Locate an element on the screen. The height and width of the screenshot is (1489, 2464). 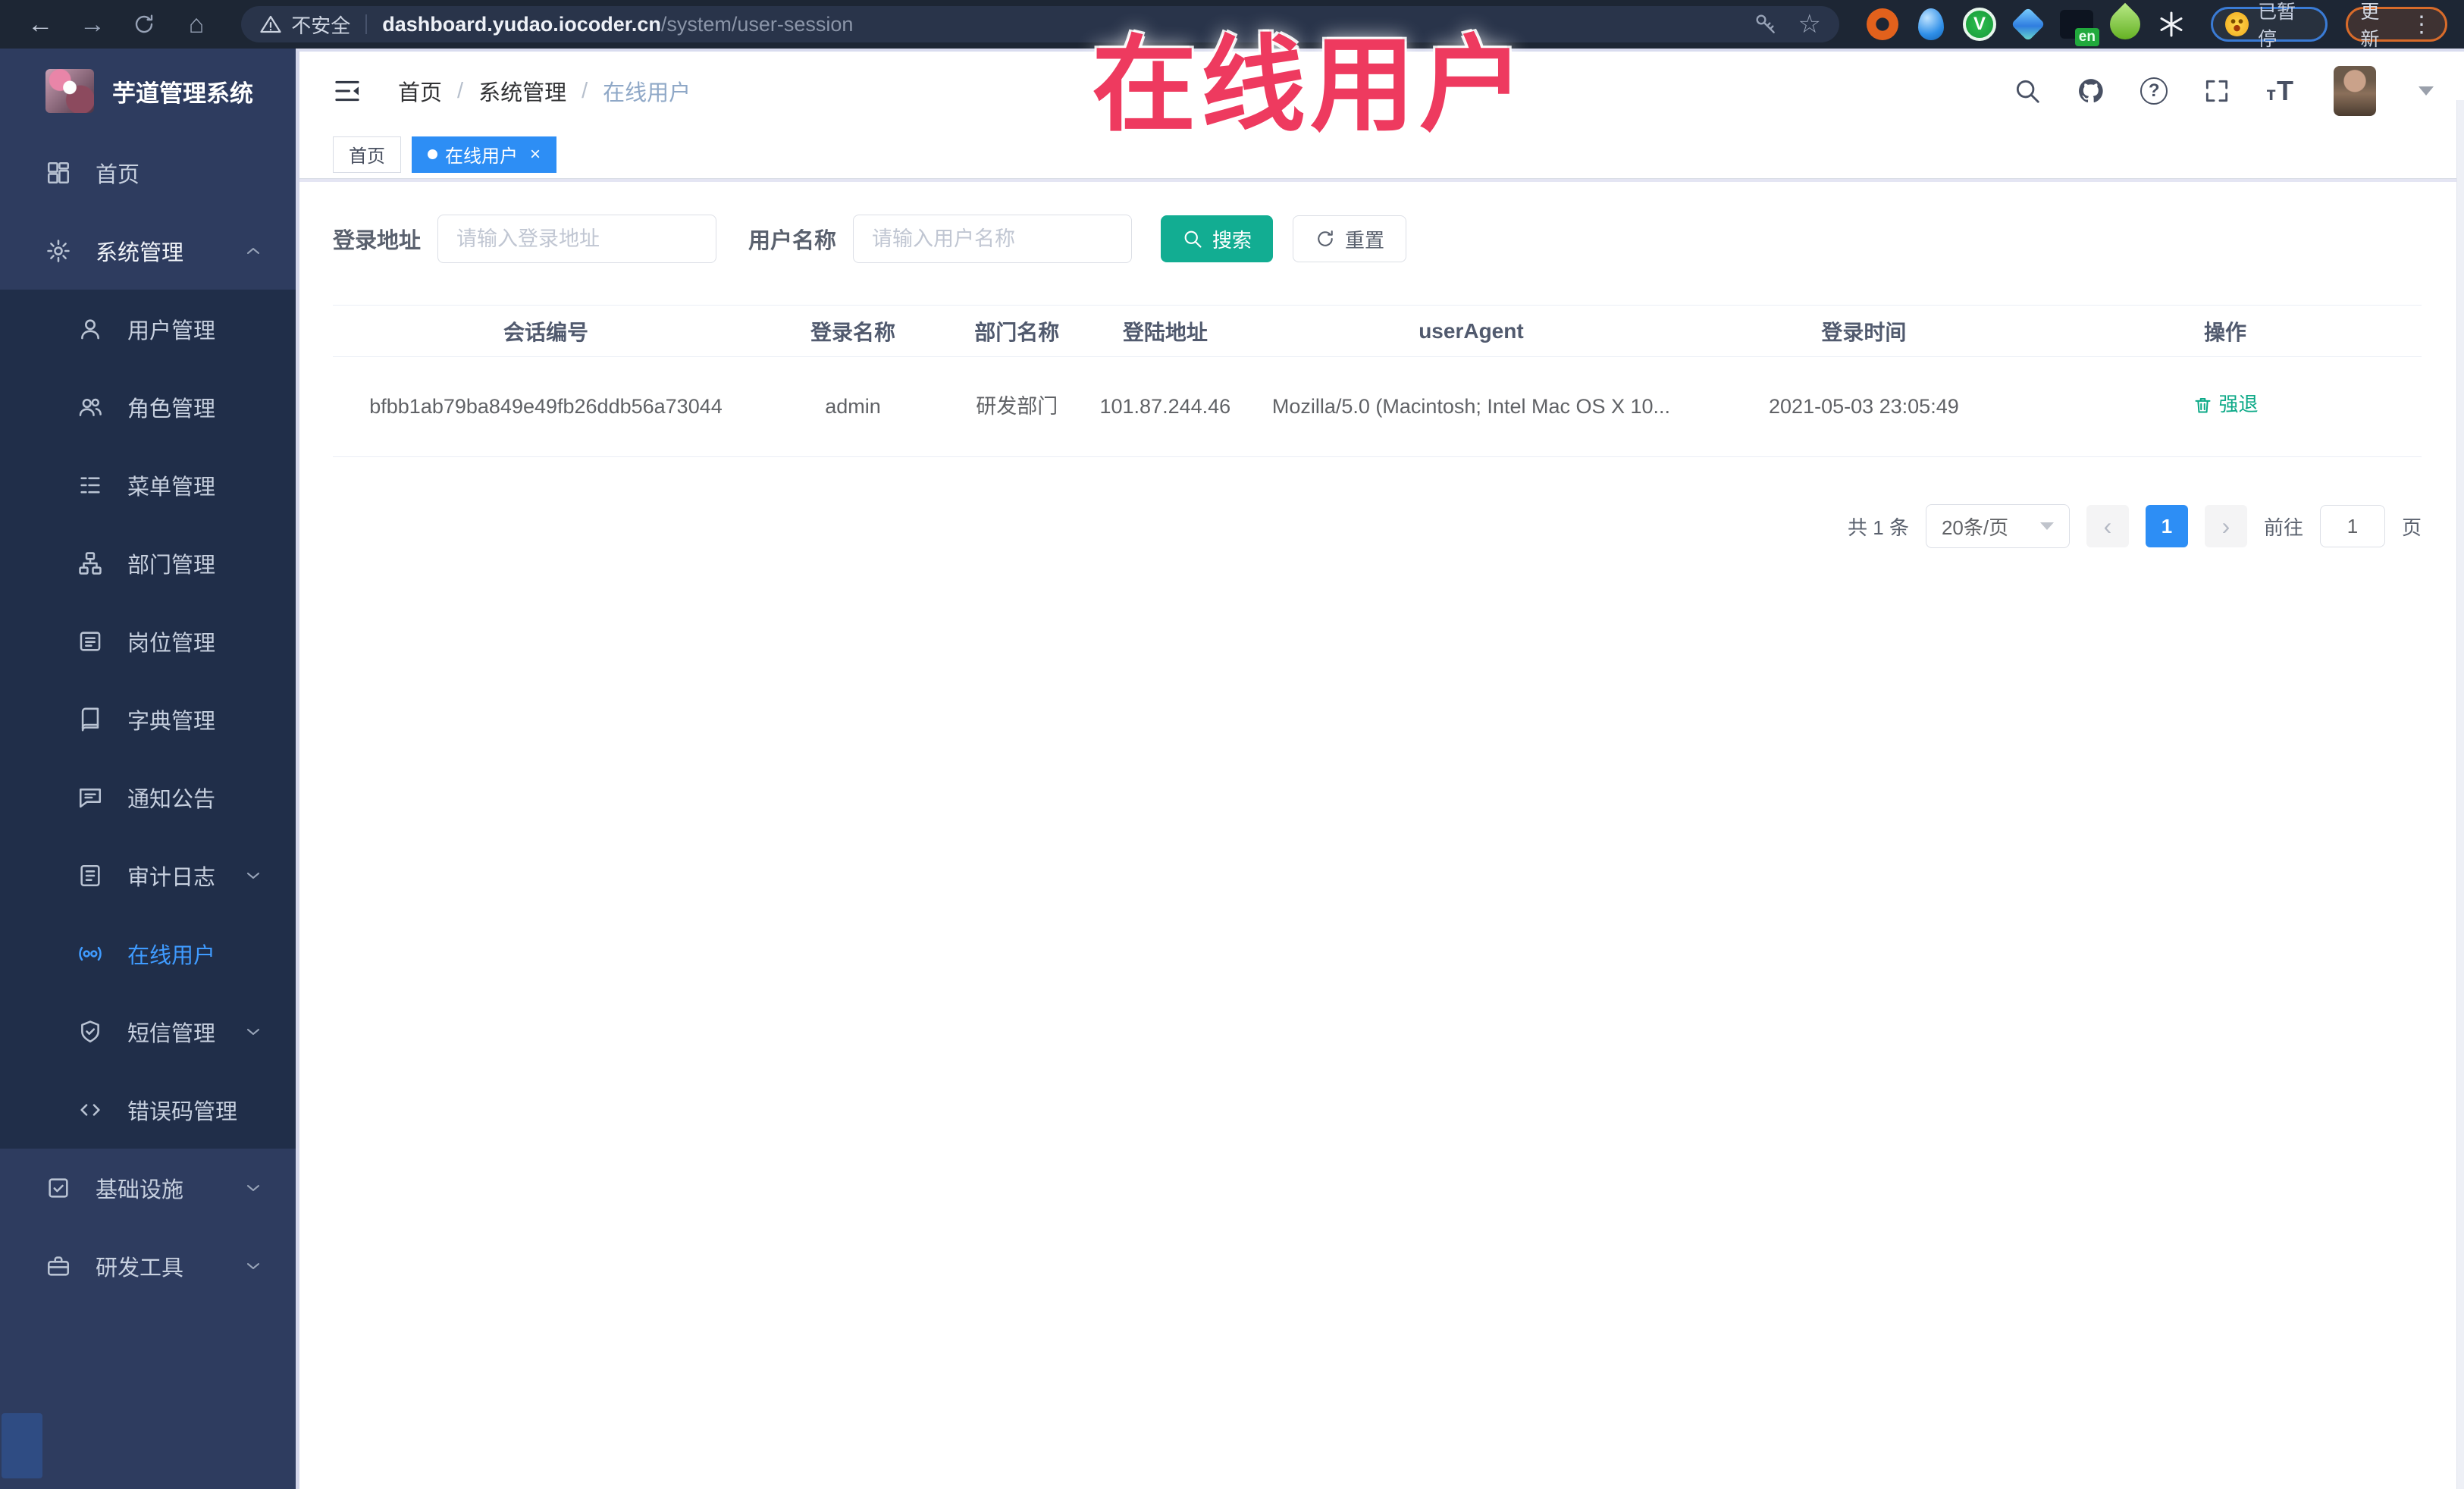
cell-session-id: bfbb1ab79ba849e49fb26ddb56a73044 is located at coordinates (546, 406).